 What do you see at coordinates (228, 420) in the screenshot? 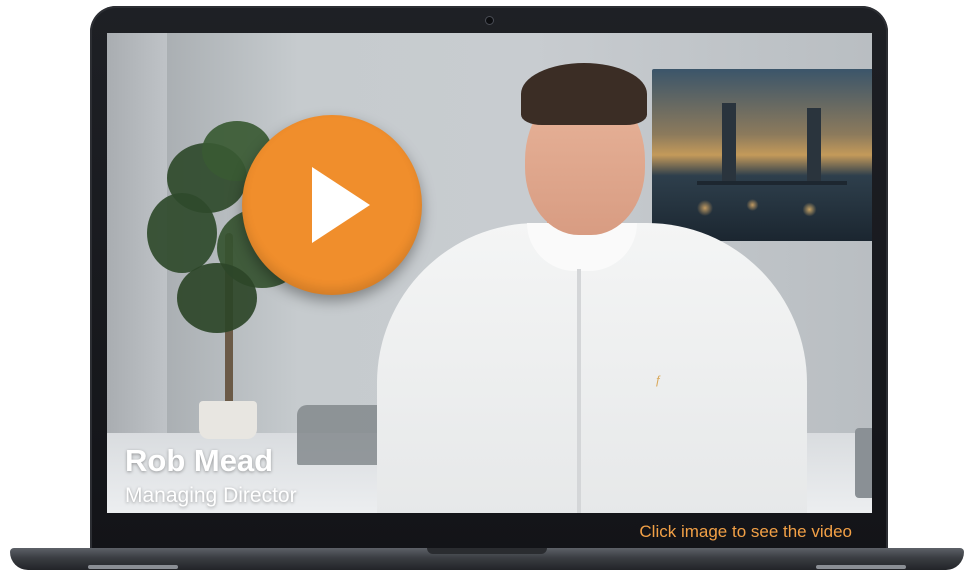
I see `plant-pot` at bounding box center [228, 420].